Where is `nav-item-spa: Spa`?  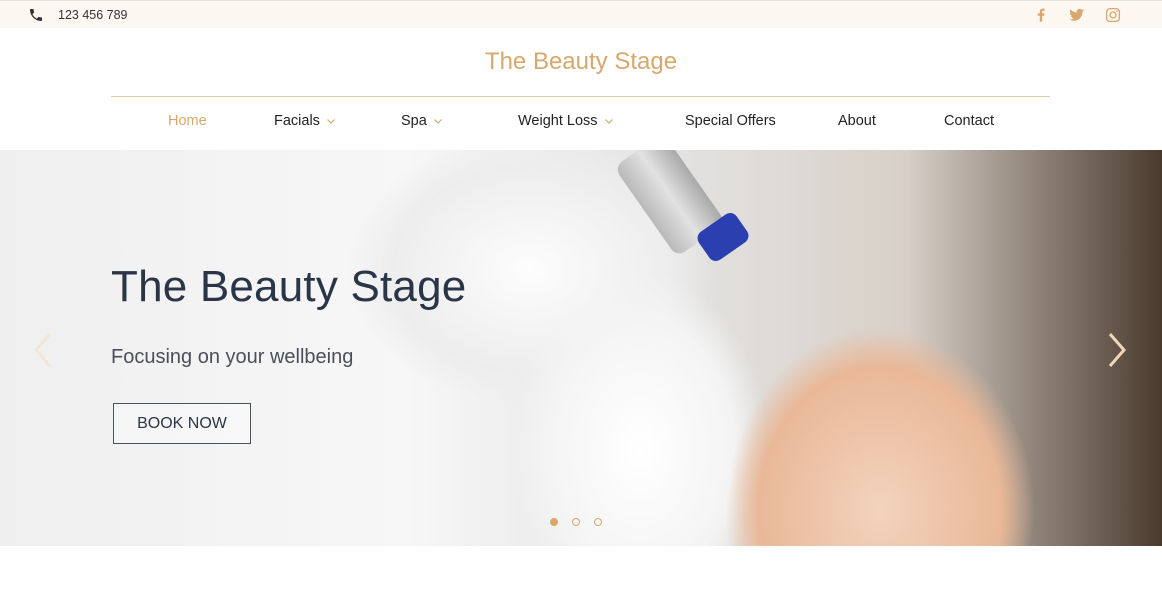
nav-item-spa: Spa is located at coordinates (422, 121).